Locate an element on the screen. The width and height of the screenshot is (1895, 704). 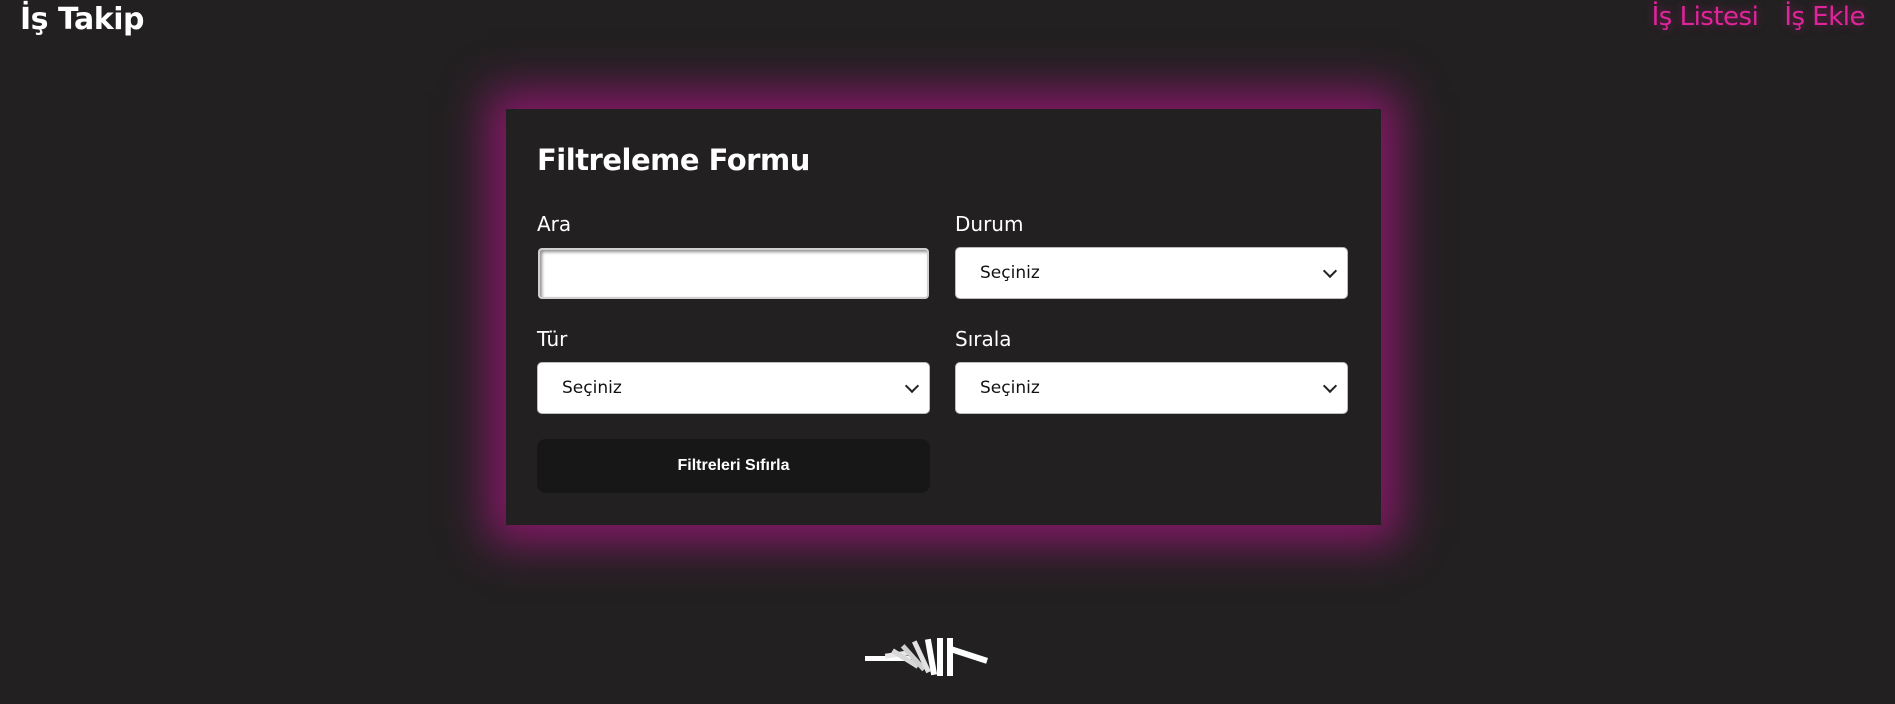
type-label: Tür is located at coordinates (552, 339).